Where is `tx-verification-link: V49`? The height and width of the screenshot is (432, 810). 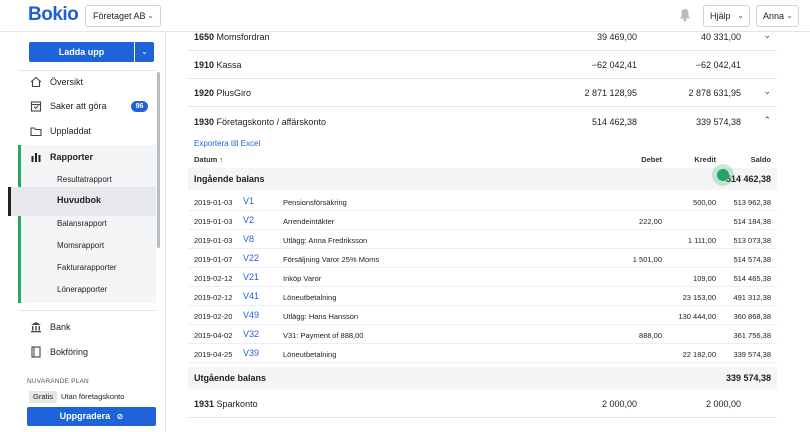 tx-verification-link: V49 is located at coordinates (251, 315).